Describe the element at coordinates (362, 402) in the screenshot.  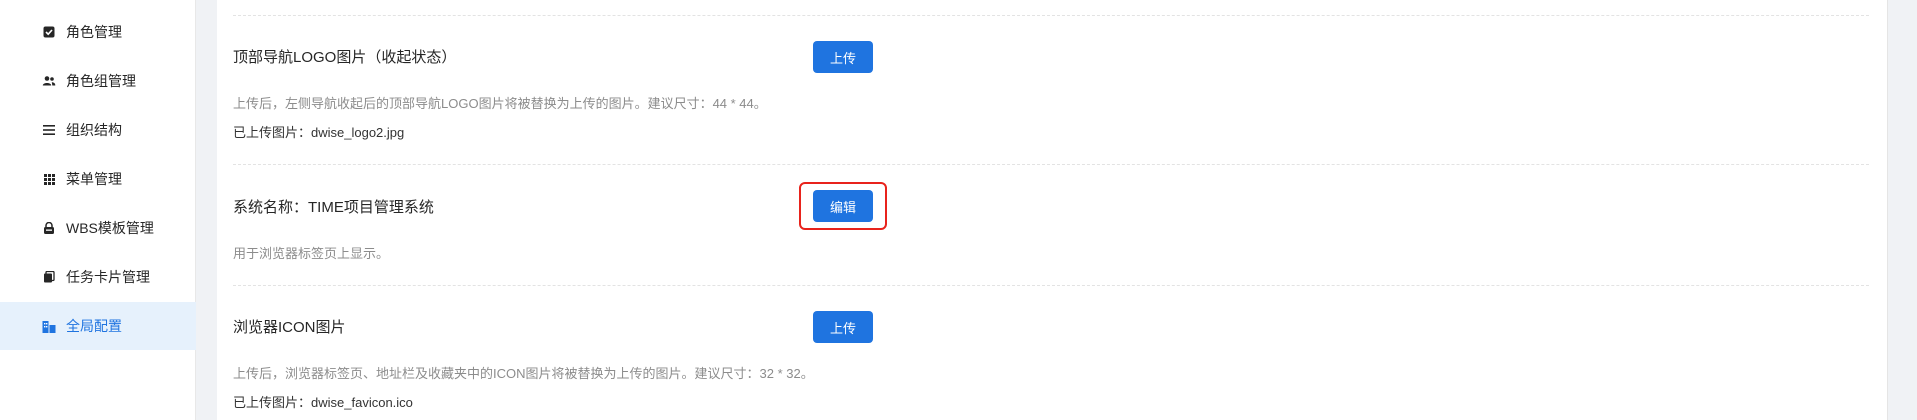
I see `uploaded-file-name: dwise_favicon.ico` at that location.